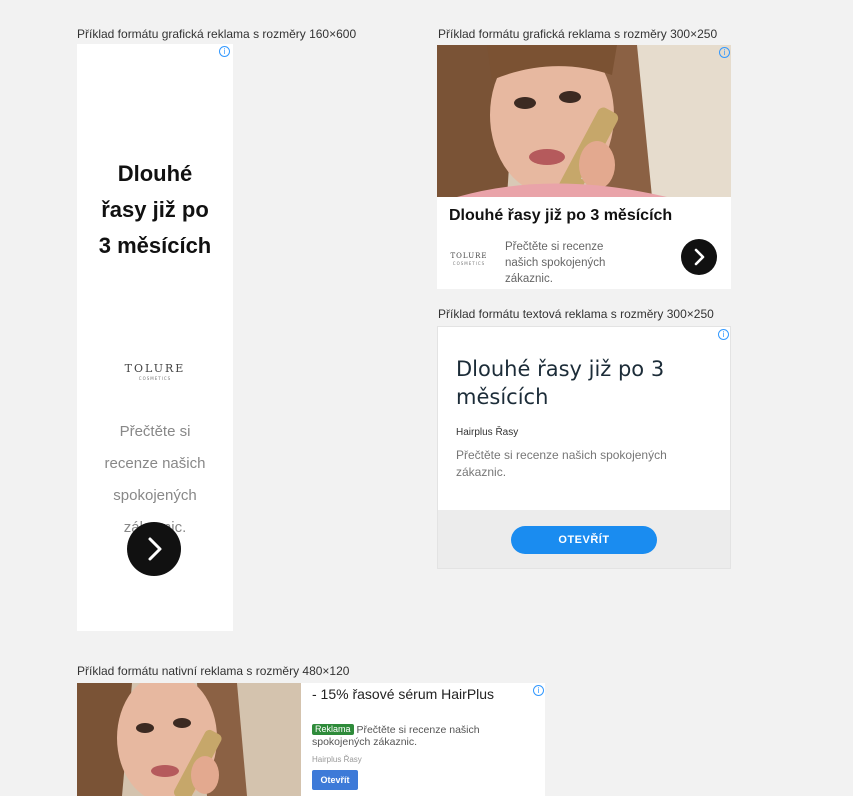 The height and width of the screenshot is (796, 853). I want to click on ad-title: - 15% řasové sérum HairPlus, so click(412, 694).